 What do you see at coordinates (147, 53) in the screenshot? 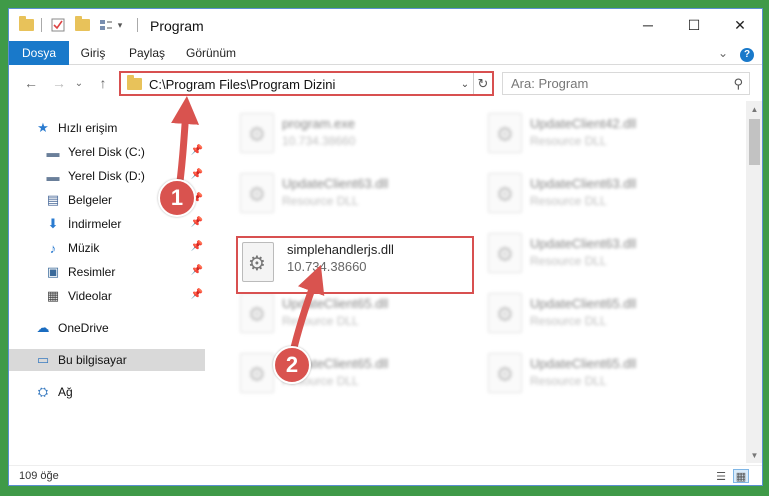
I see `tab-share: Paylaş` at bounding box center [147, 53].